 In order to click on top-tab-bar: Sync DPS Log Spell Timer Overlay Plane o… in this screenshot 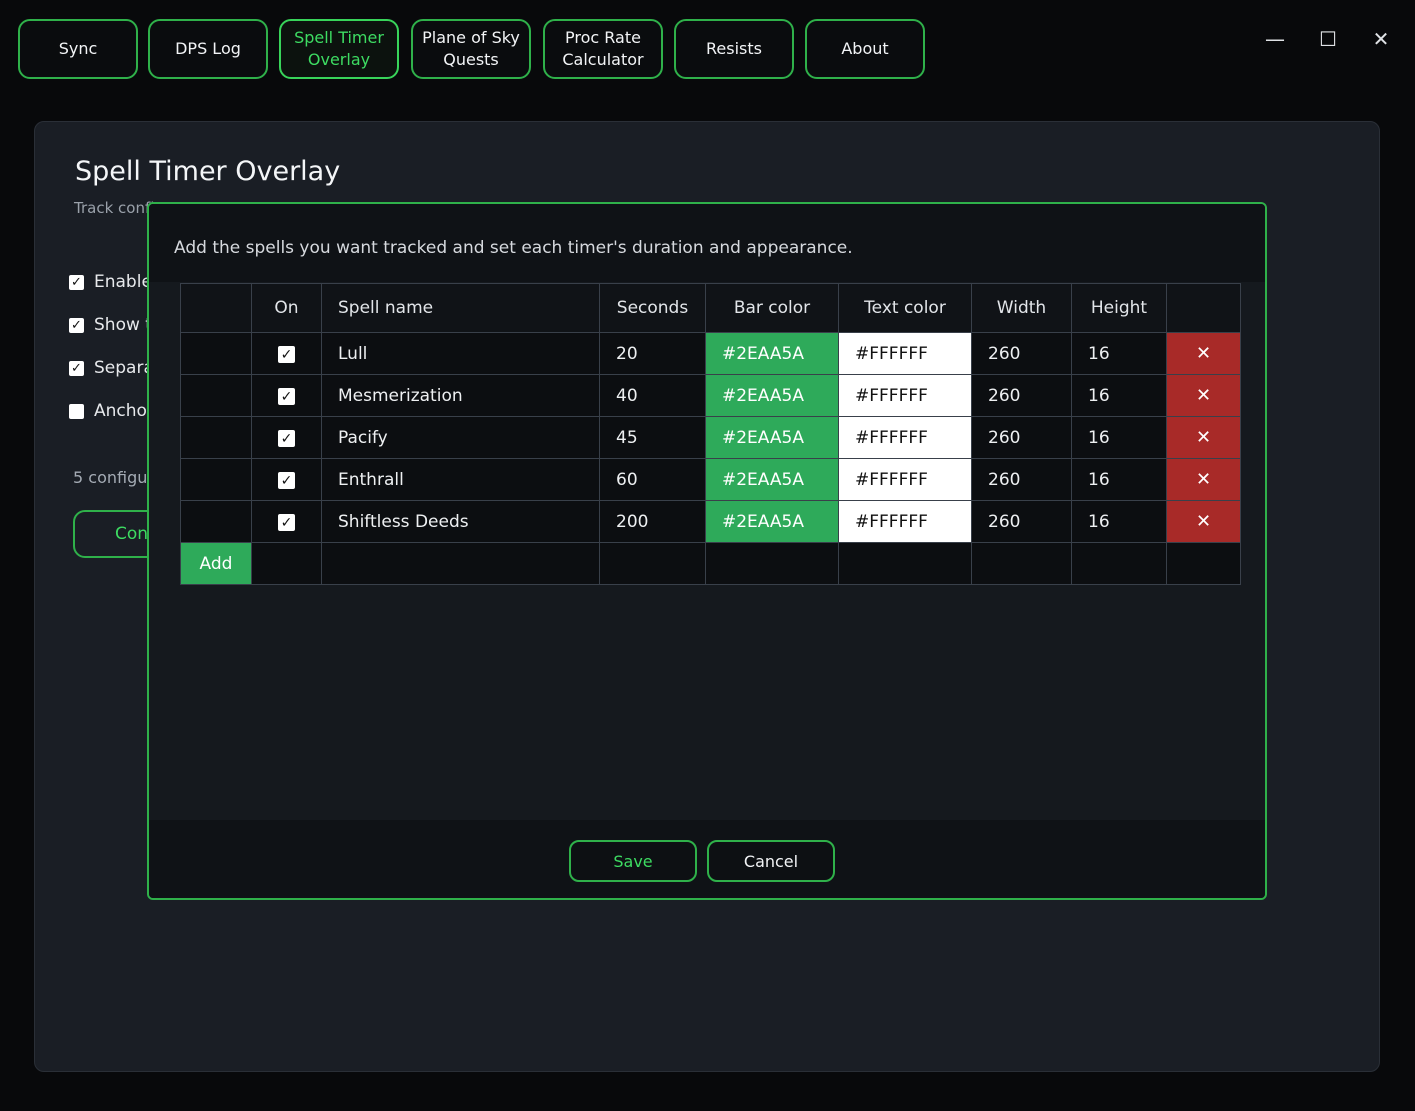, I will do `click(707, 50)`.